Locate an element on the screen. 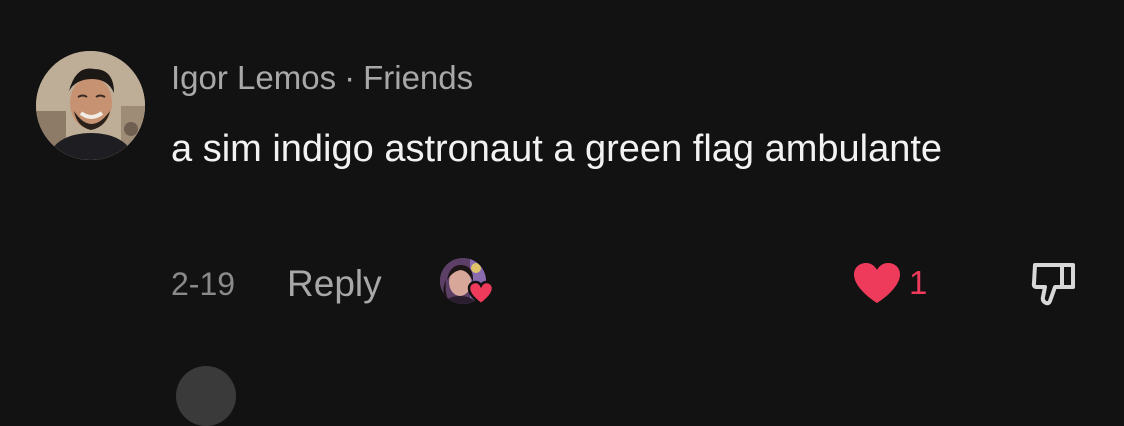  comment-meta: 2-19 Reply is located at coordinates (276, 284).